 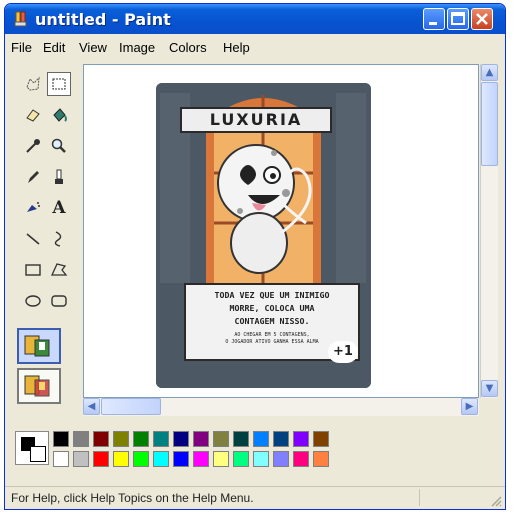 I want to click on scroll-left-button: ◀, so click(x=91, y=406).